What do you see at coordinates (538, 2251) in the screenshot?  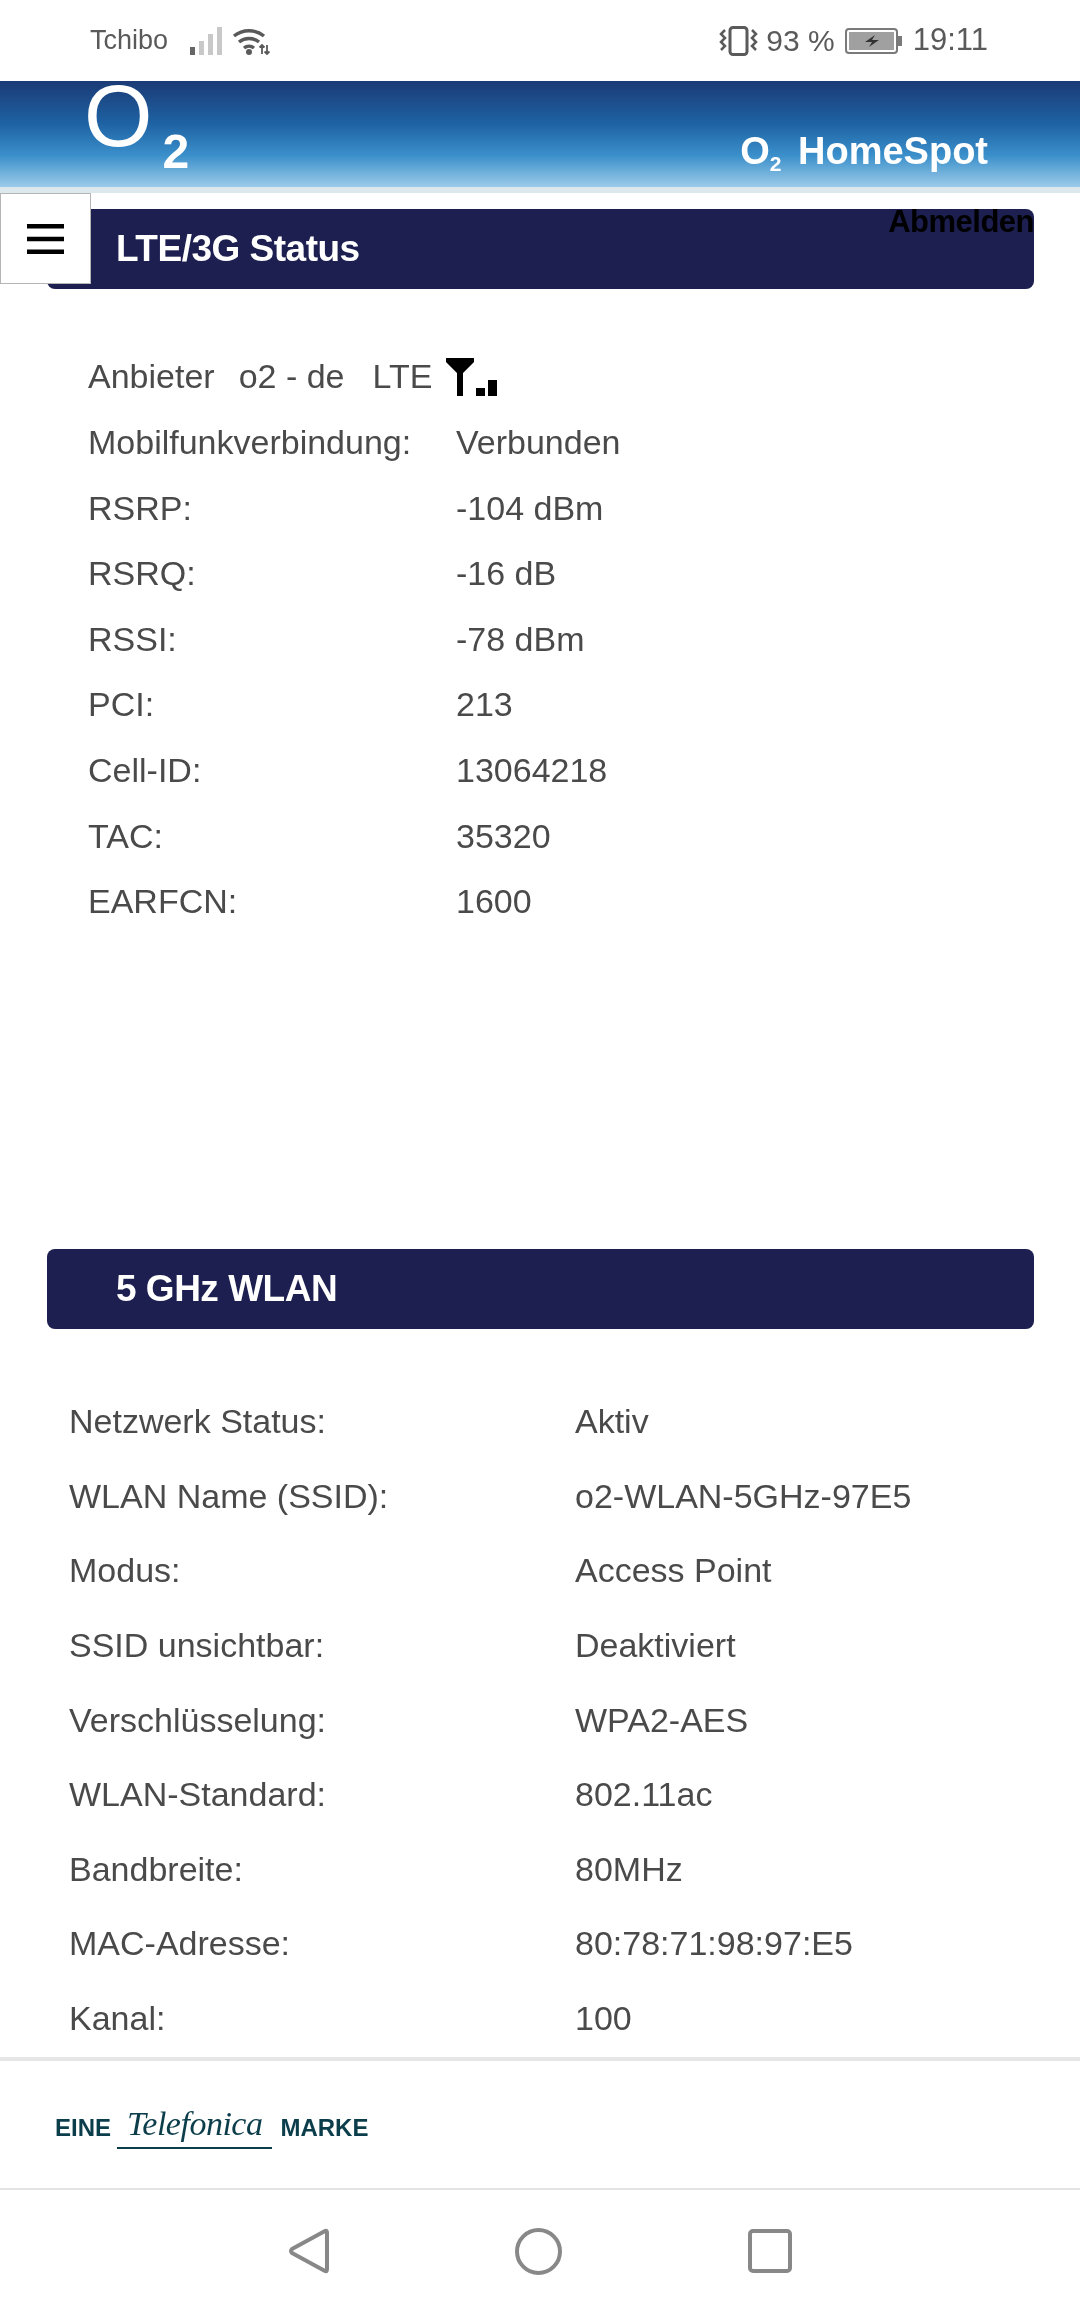 I see `home-icon` at bounding box center [538, 2251].